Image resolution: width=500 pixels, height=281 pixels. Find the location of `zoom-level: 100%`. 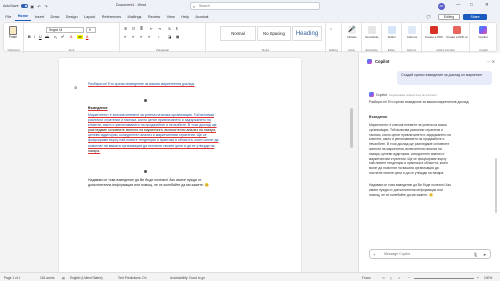

zoom-level: 100% is located at coordinates (488, 278).